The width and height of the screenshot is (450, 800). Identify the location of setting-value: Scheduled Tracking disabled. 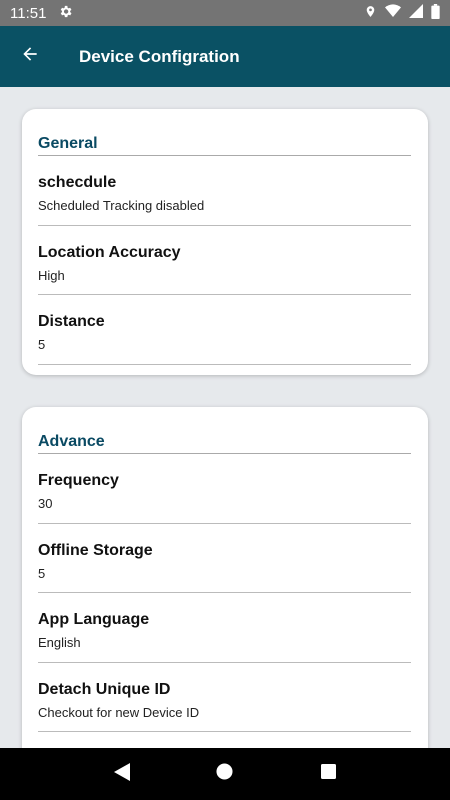
(121, 205).